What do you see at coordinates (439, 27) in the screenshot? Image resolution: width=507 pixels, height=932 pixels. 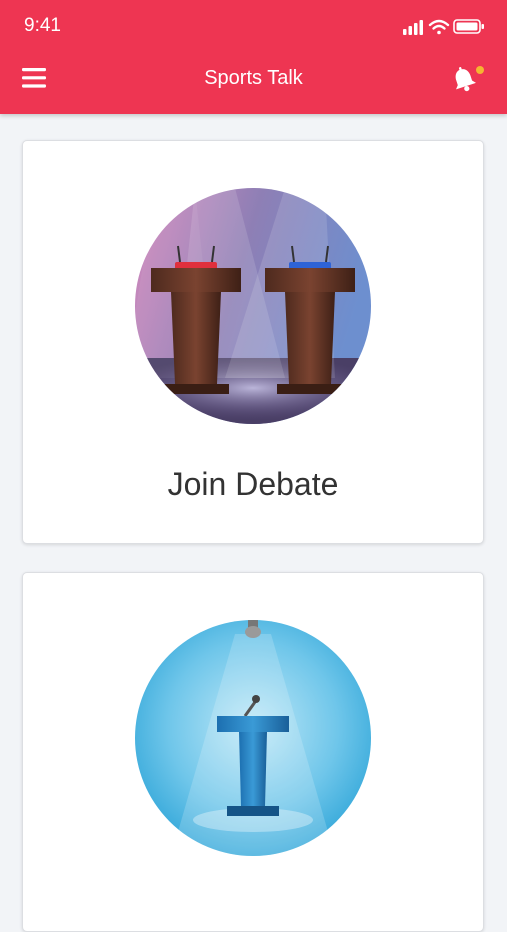 I see `wifi-icon` at bounding box center [439, 27].